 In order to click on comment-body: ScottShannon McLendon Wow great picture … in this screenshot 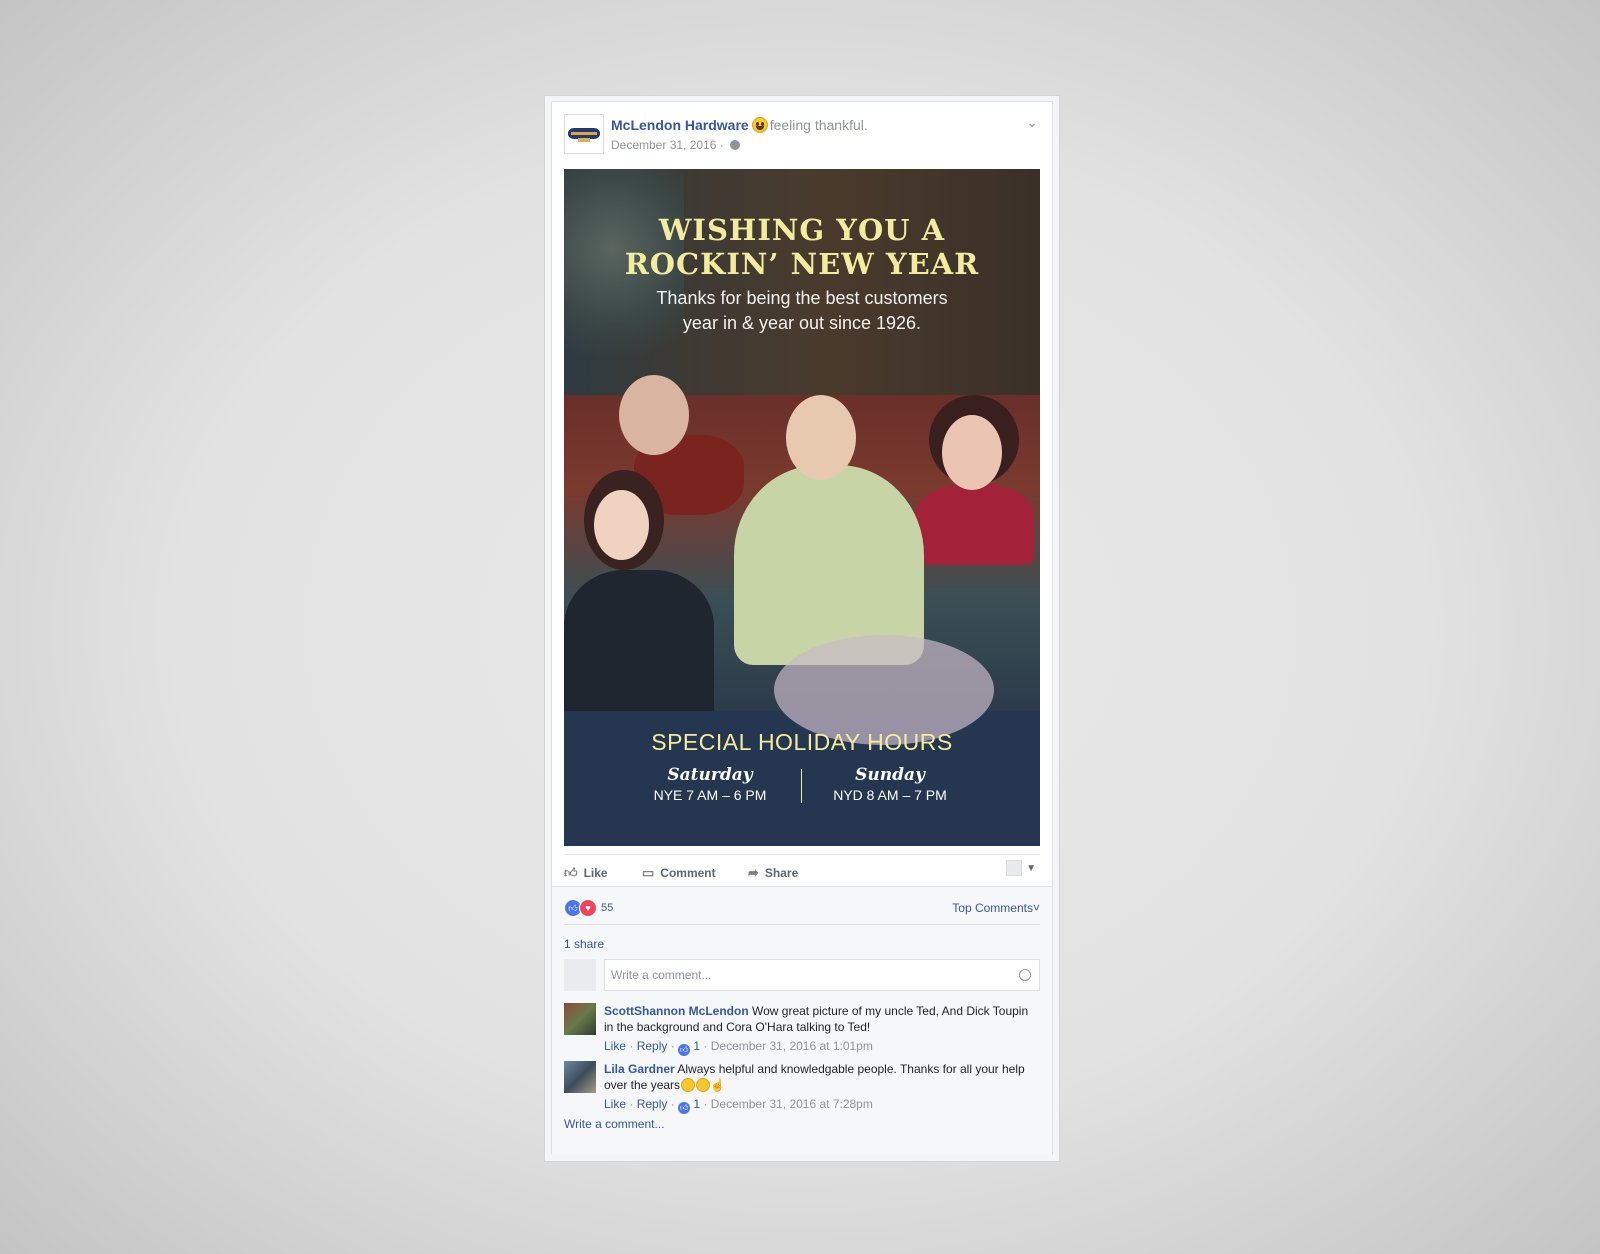, I will do `click(822, 1029)`.